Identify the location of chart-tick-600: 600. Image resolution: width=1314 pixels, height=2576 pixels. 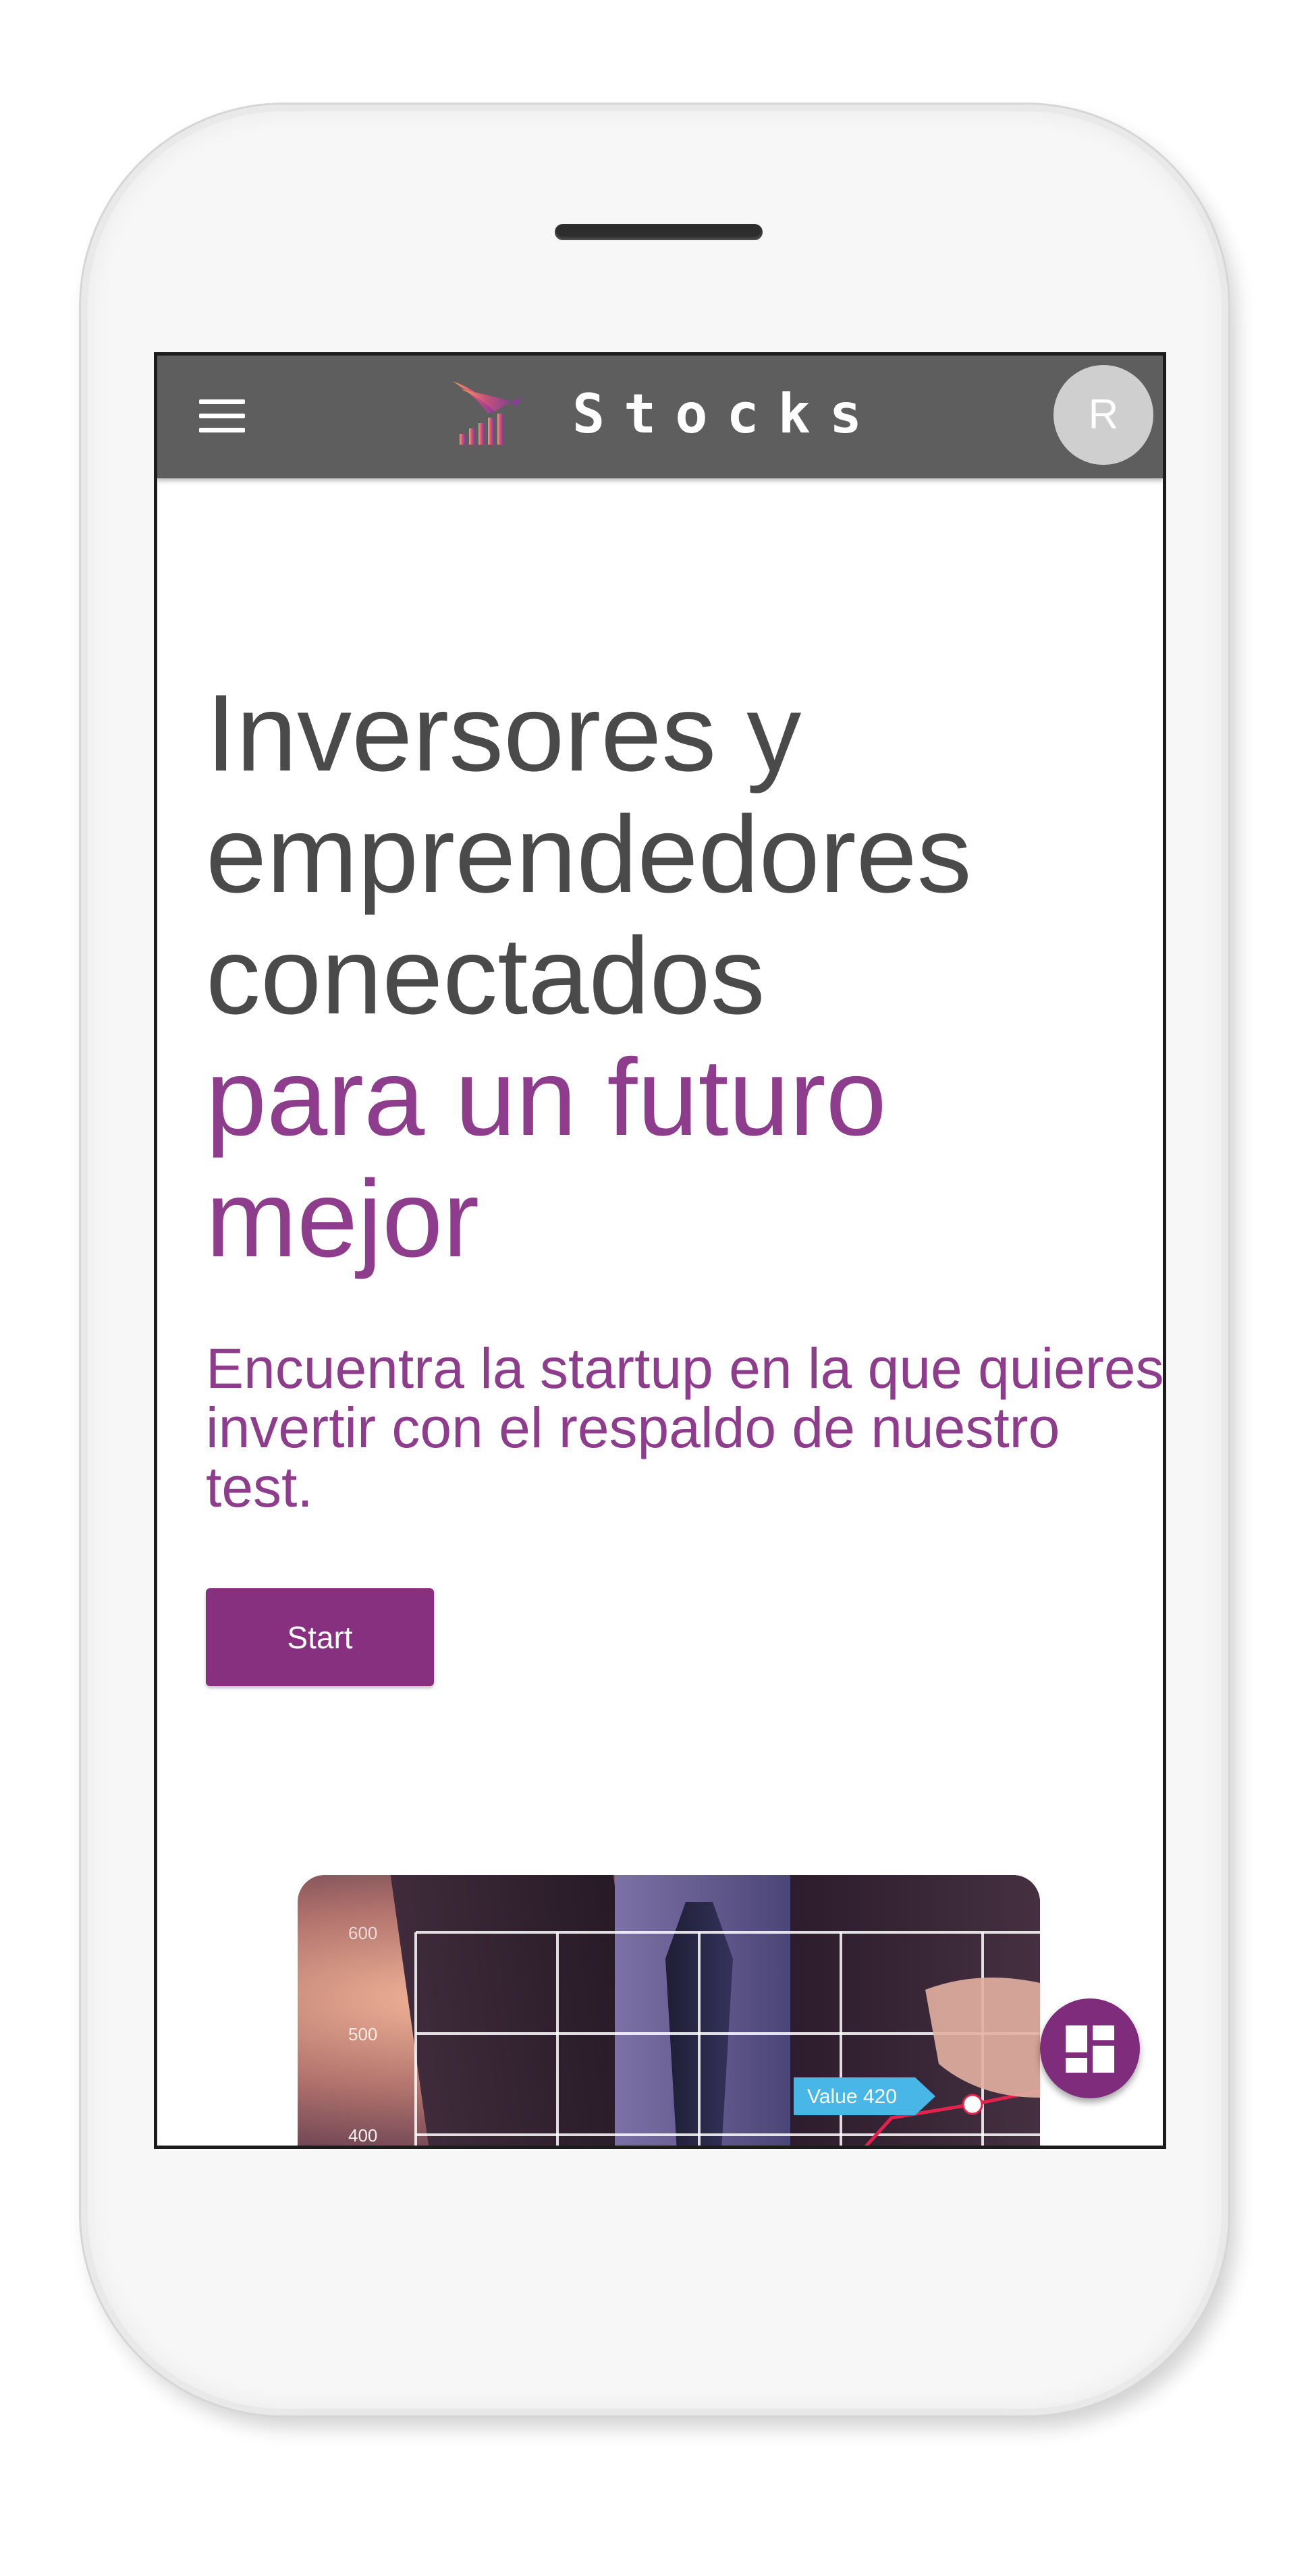
(363, 1933).